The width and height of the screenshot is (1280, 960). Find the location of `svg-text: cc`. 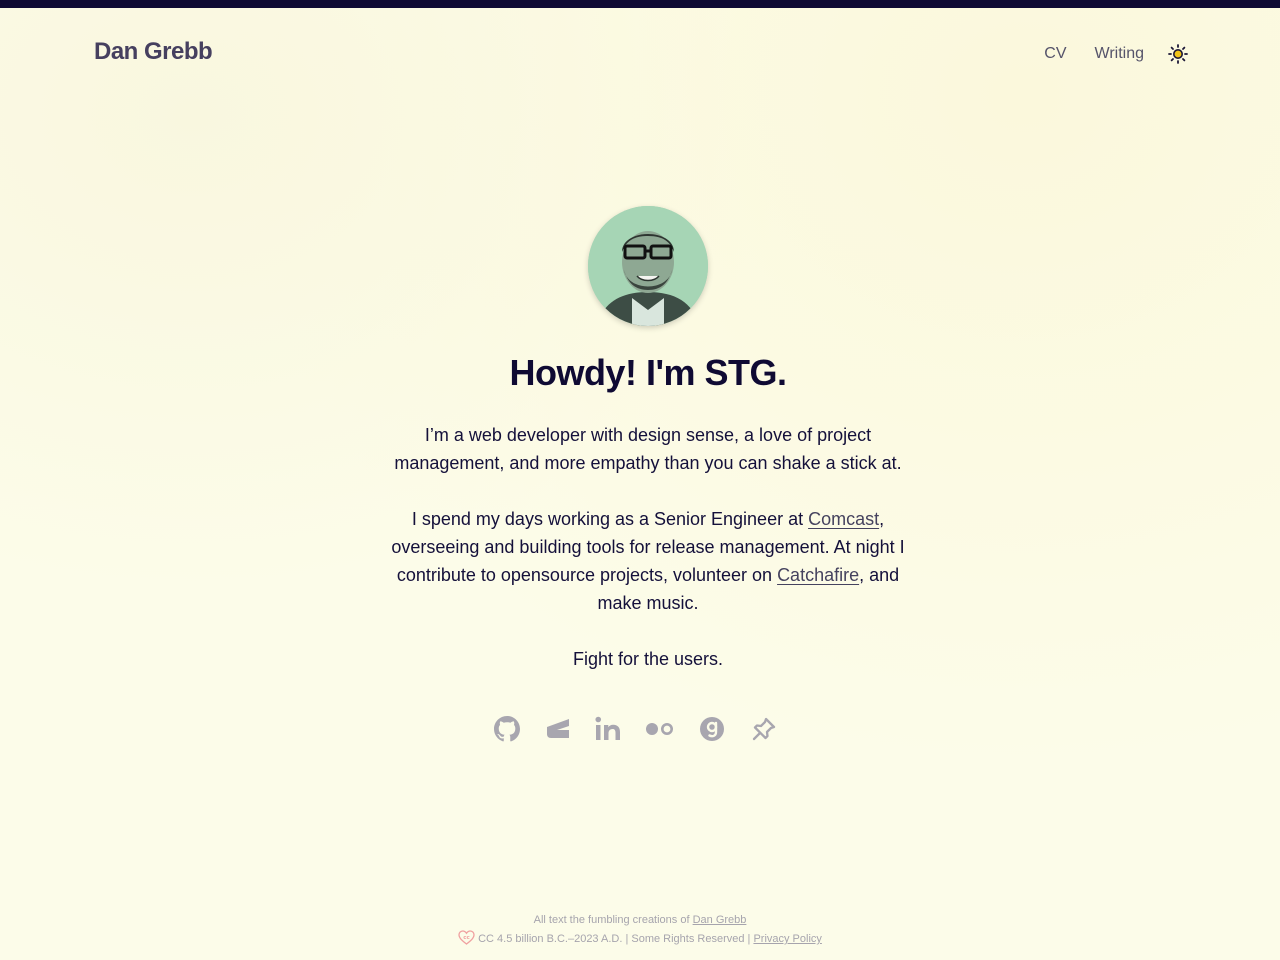

svg-text: cc is located at coordinates (466, 938).